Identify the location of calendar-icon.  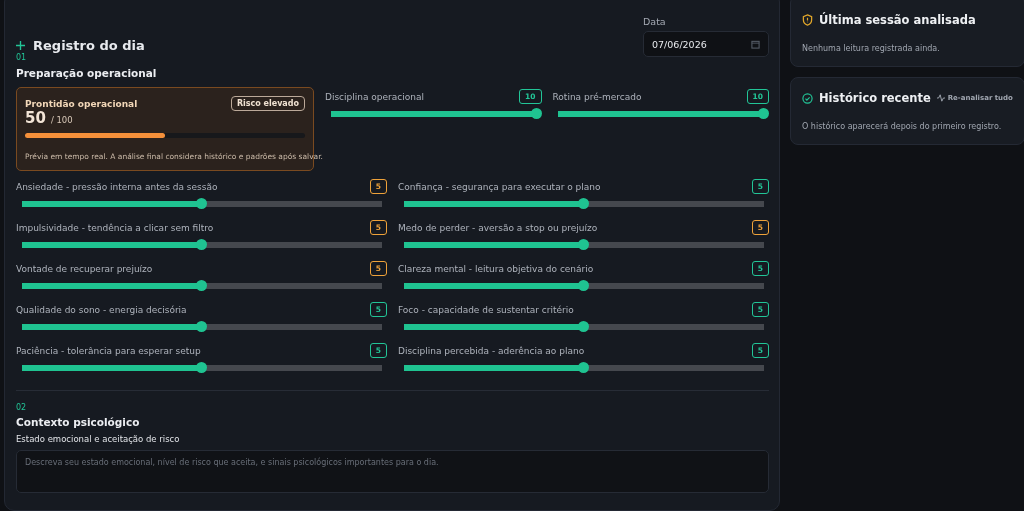
(755, 44).